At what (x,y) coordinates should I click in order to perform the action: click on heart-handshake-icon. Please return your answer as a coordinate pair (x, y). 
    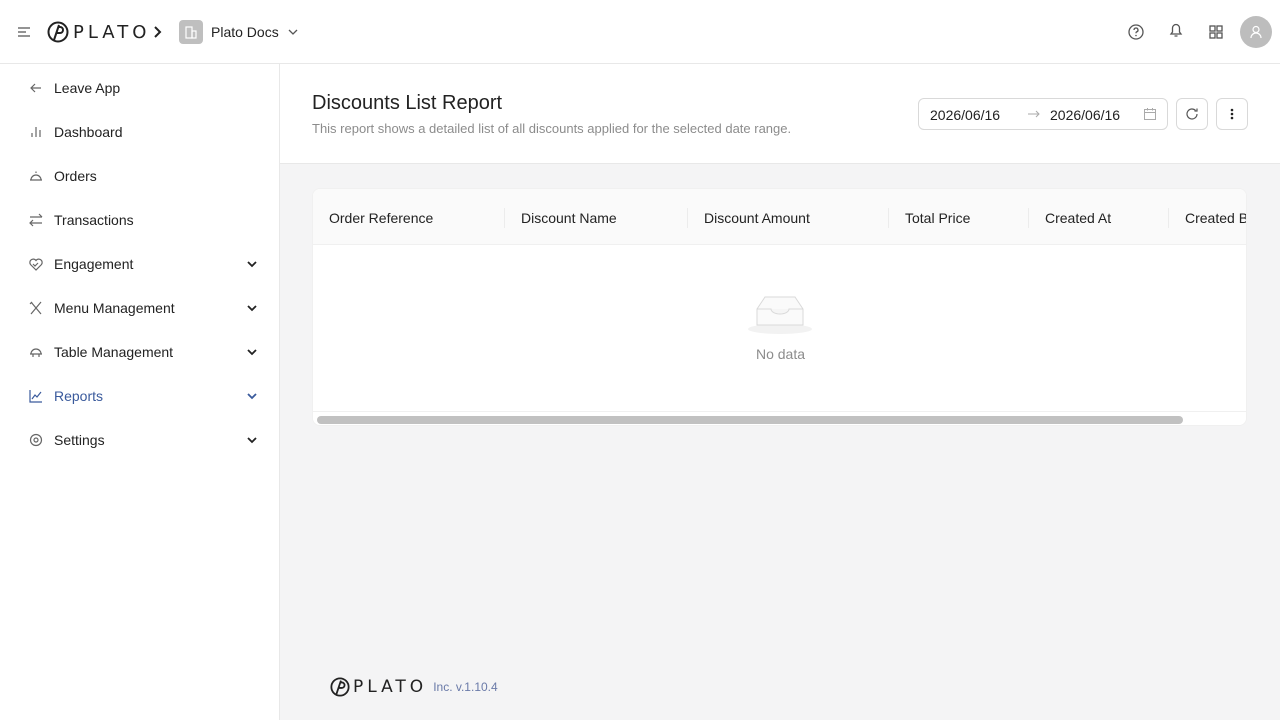
    Looking at the image, I should click on (36, 264).